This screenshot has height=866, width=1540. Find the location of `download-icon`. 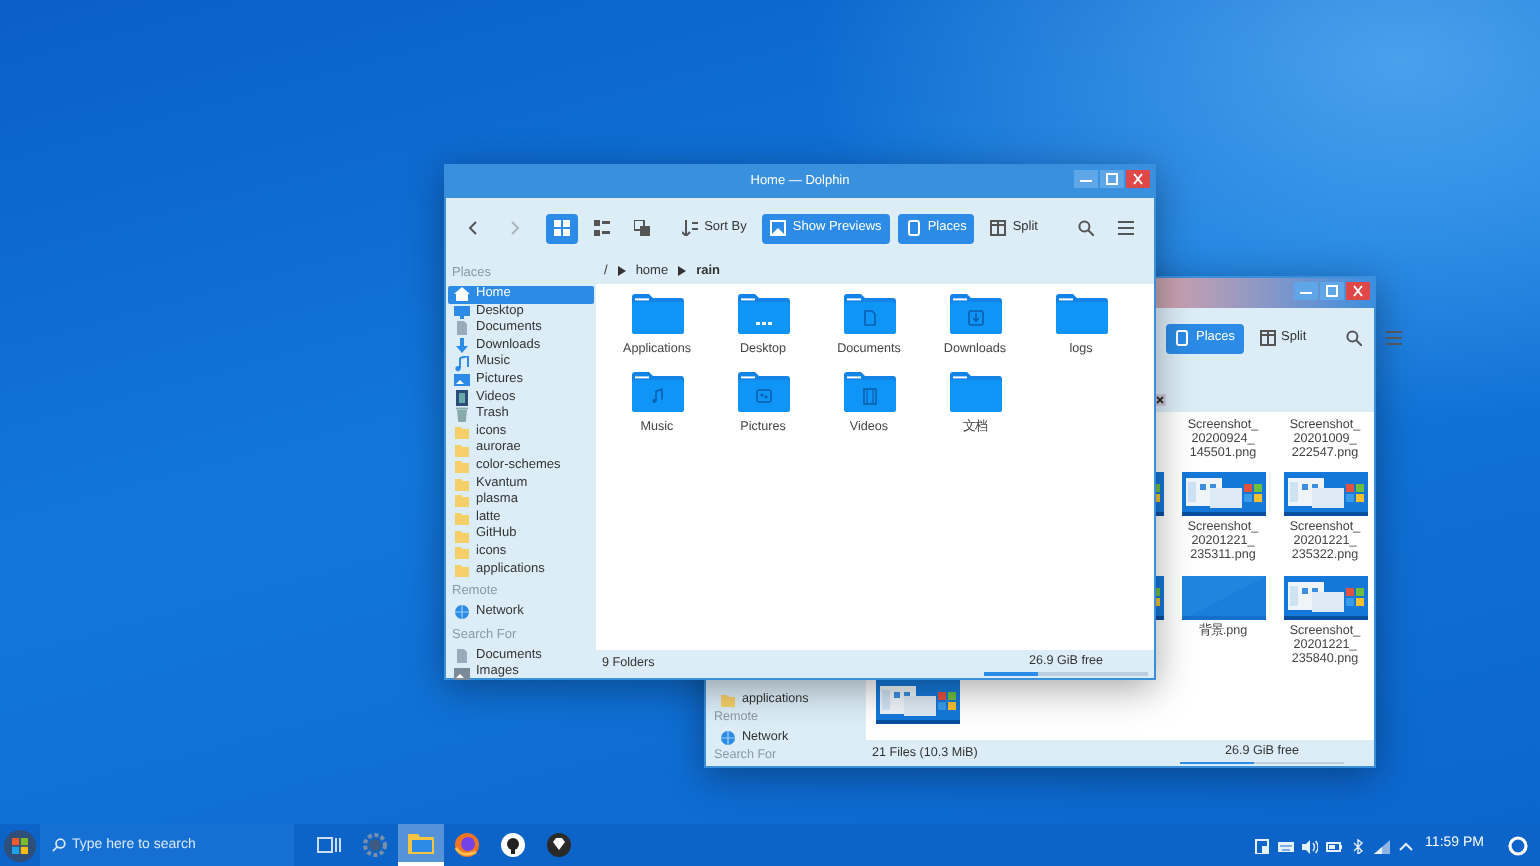

download-icon is located at coordinates (462, 346).